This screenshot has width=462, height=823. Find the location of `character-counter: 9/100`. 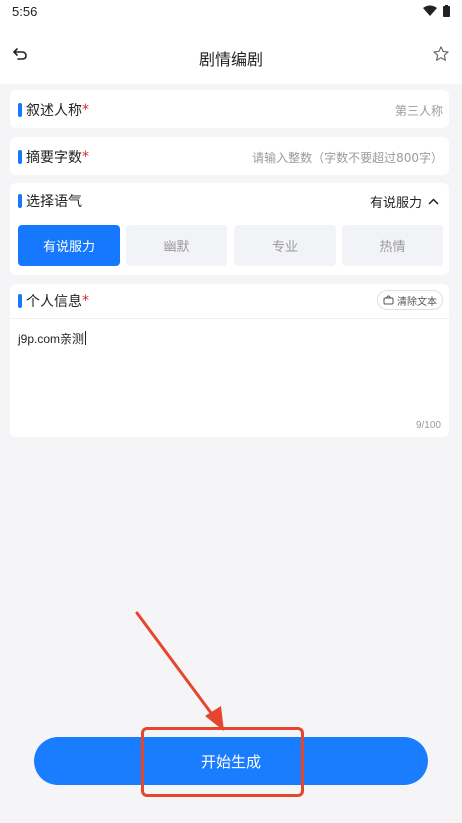

character-counter: 9/100 is located at coordinates (428, 425).